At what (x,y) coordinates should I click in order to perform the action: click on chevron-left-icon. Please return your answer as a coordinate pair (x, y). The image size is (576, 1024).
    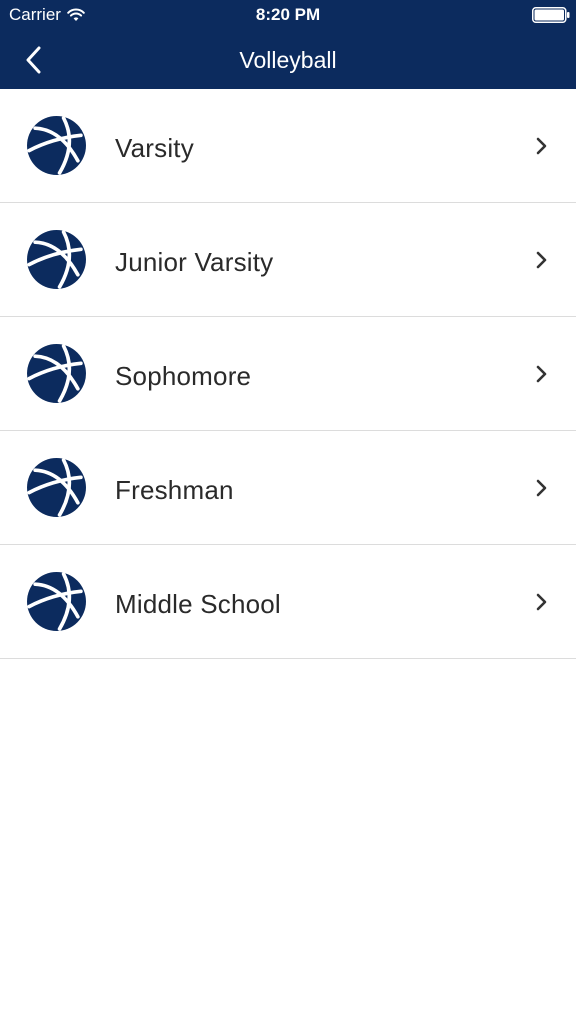
    Looking at the image, I should click on (33, 60).